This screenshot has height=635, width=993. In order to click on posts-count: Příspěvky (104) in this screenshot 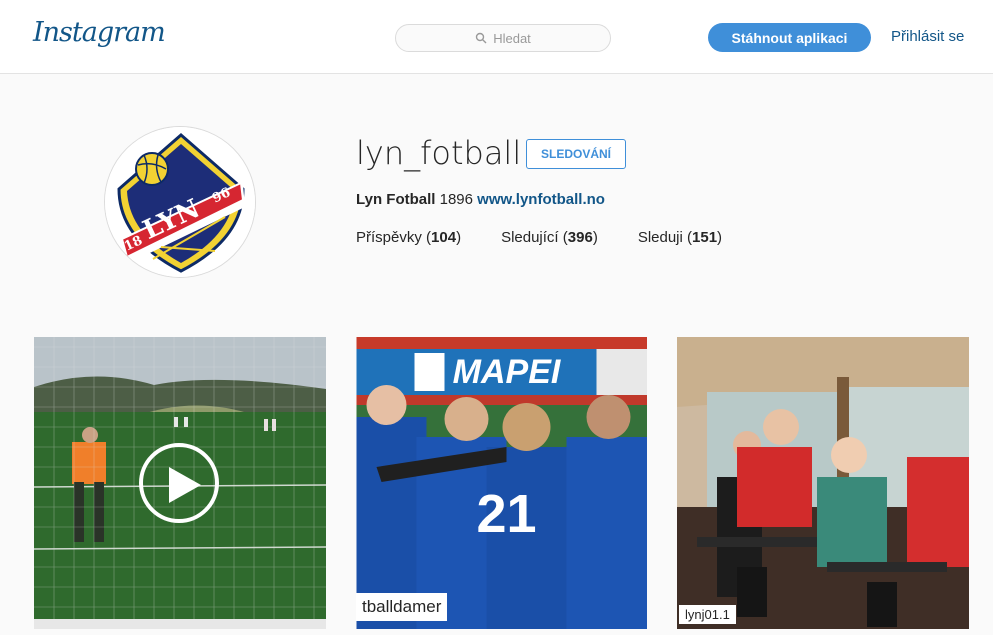, I will do `click(409, 237)`.